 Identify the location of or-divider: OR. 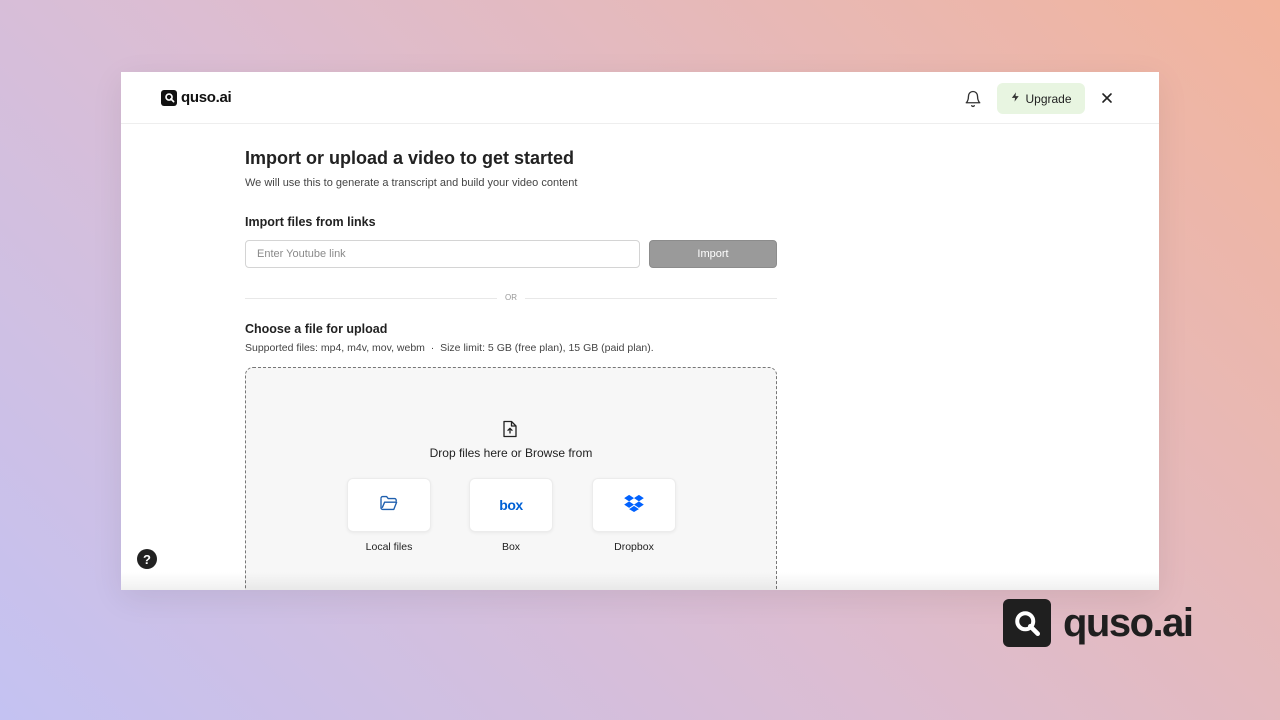
(511, 298).